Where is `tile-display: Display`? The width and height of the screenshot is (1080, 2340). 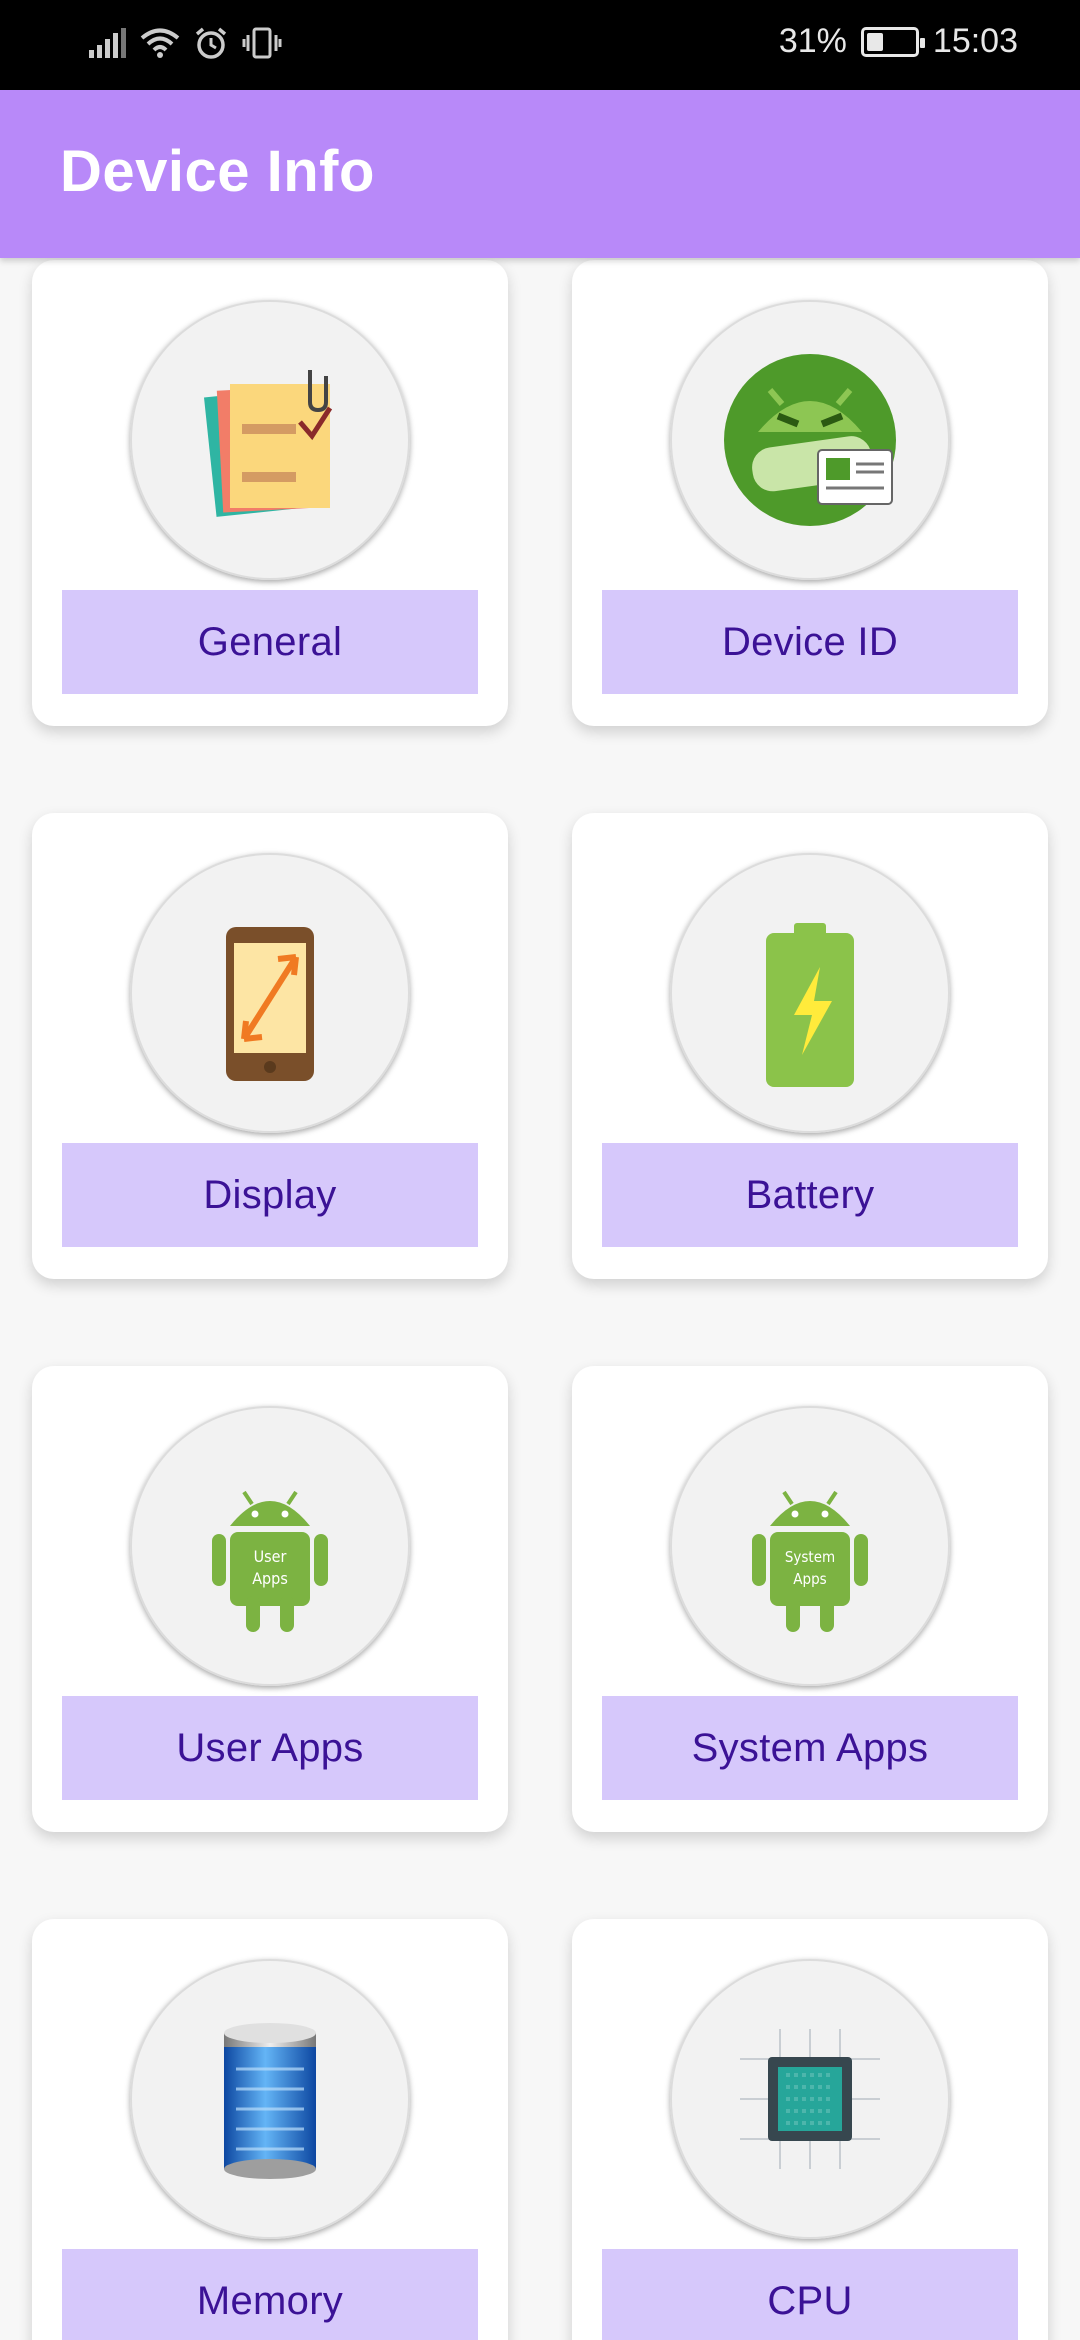 tile-display: Display is located at coordinates (270, 1046).